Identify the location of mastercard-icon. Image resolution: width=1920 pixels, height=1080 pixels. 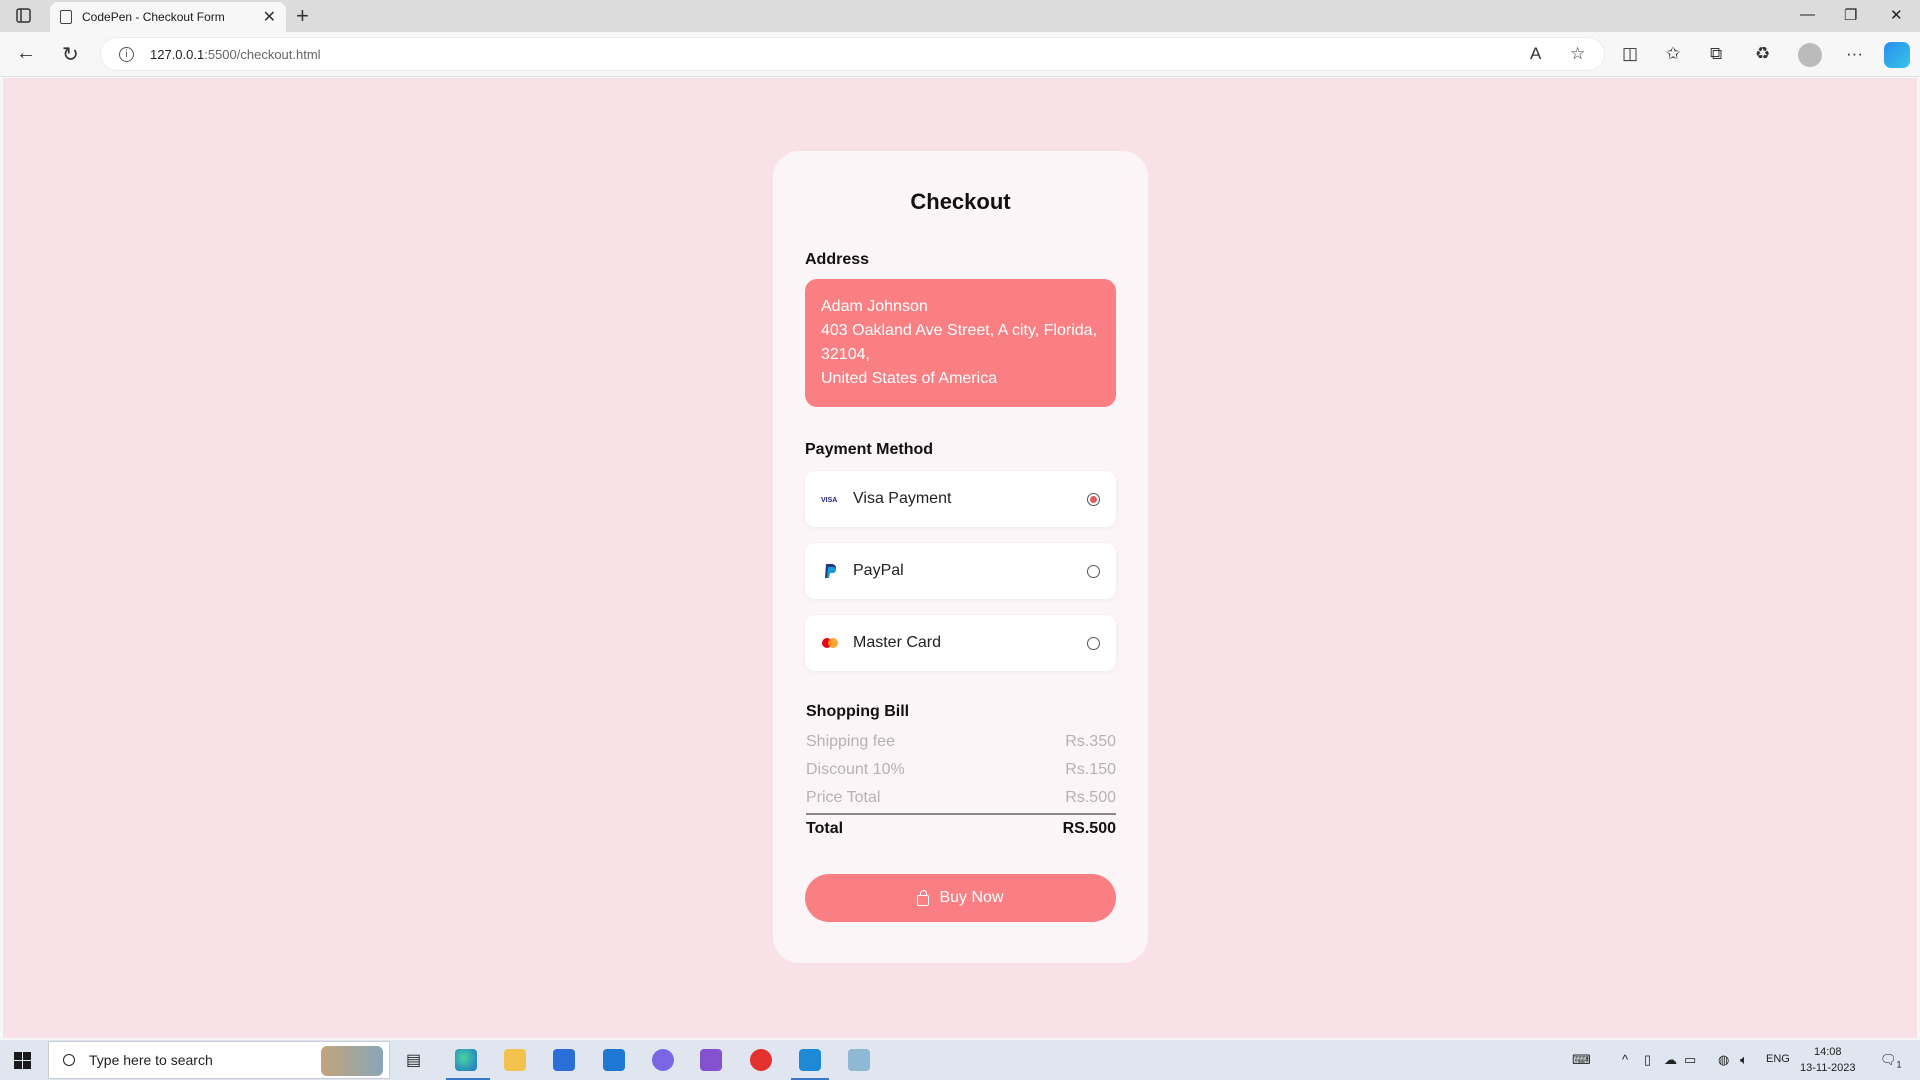
(830, 643).